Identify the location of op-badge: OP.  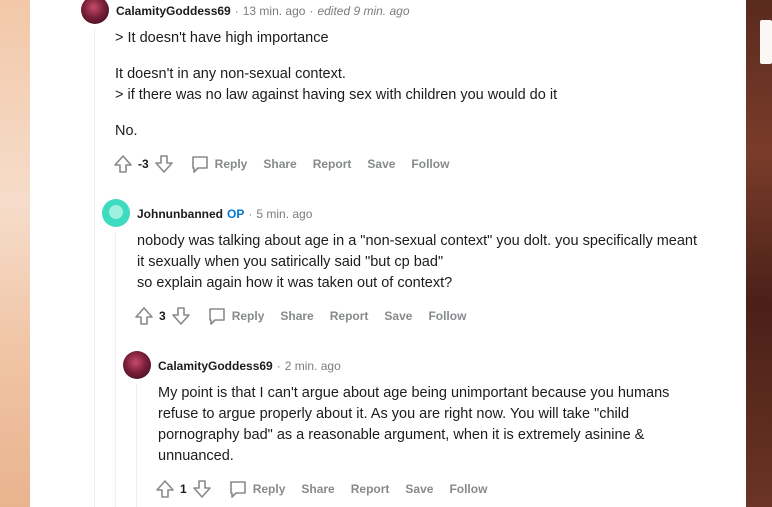
(236, 214).